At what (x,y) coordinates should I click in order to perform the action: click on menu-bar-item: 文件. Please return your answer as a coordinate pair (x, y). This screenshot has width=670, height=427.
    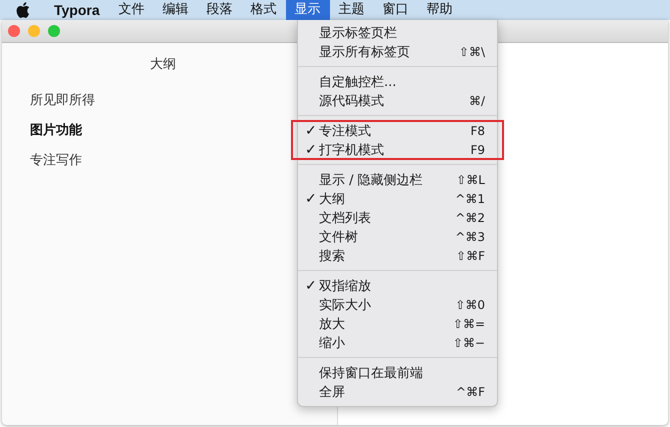
    Looking at the image, I should click on (132, 10).